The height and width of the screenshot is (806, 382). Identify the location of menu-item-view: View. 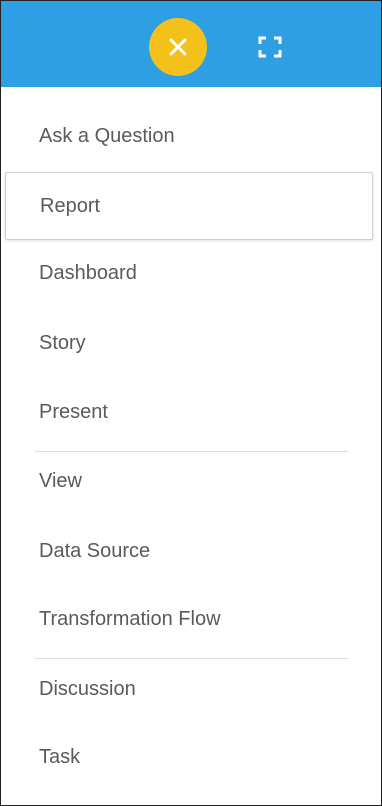
(191, 481).